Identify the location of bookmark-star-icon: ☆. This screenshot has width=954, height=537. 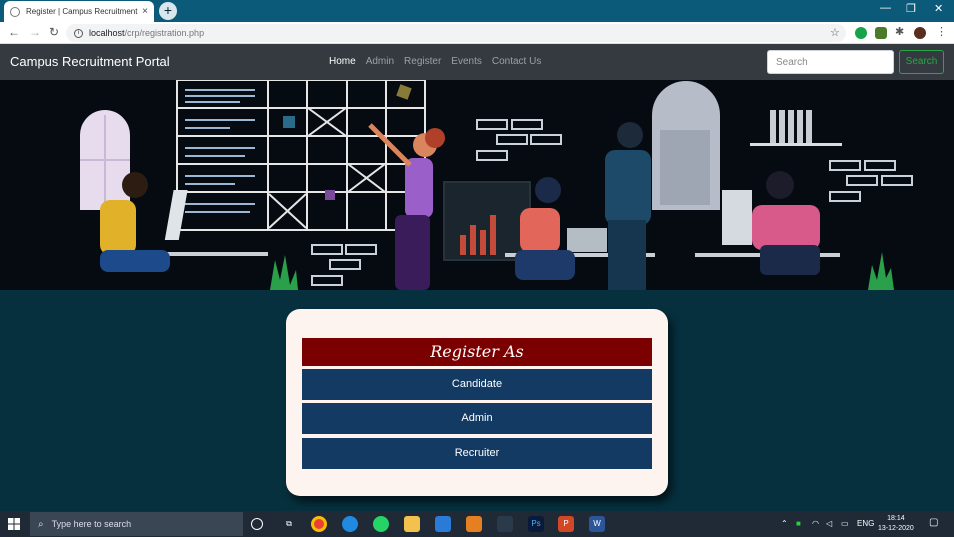
(835, 32).